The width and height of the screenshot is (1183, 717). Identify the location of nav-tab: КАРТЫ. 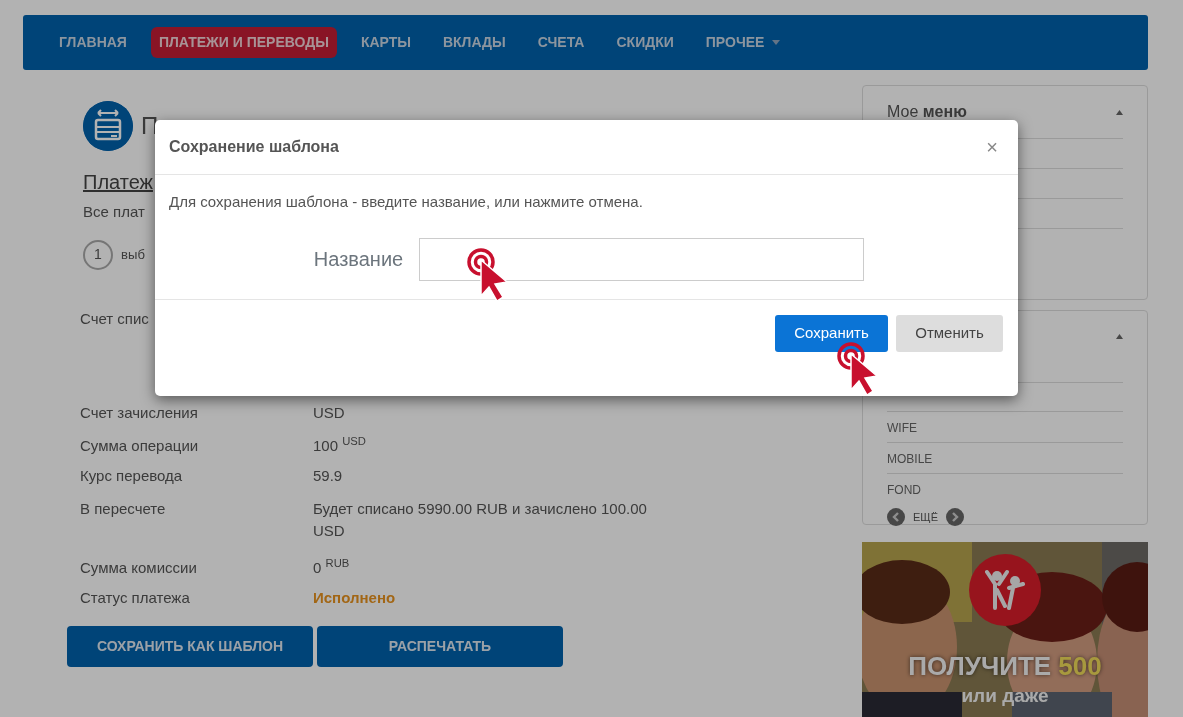
(385, 42).